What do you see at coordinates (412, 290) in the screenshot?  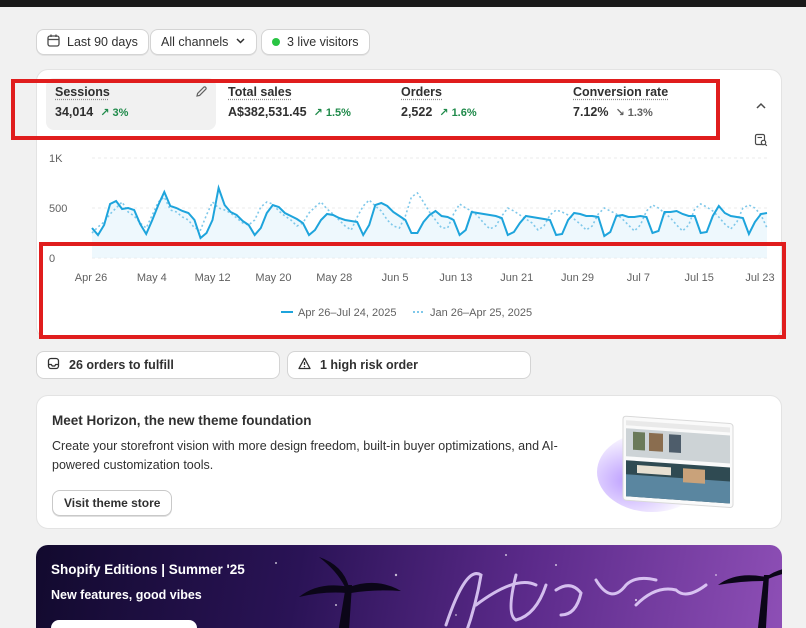 I see `annotation-box-chart-axis` at bounding box center [412, 290].